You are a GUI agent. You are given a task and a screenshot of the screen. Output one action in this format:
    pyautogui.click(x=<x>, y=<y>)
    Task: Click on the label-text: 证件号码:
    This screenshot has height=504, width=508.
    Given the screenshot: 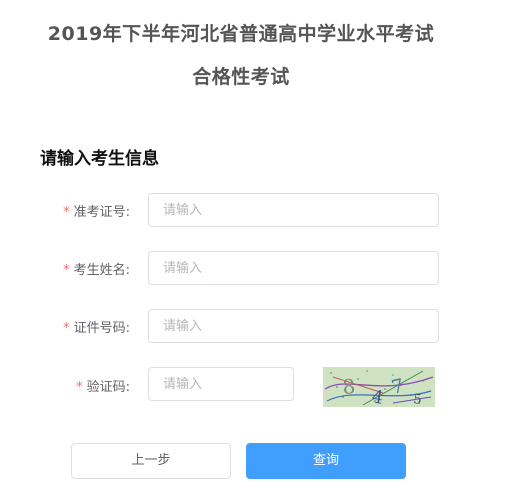 What is the action you would take?
    pyautogui.click(x=101, y=328)
    